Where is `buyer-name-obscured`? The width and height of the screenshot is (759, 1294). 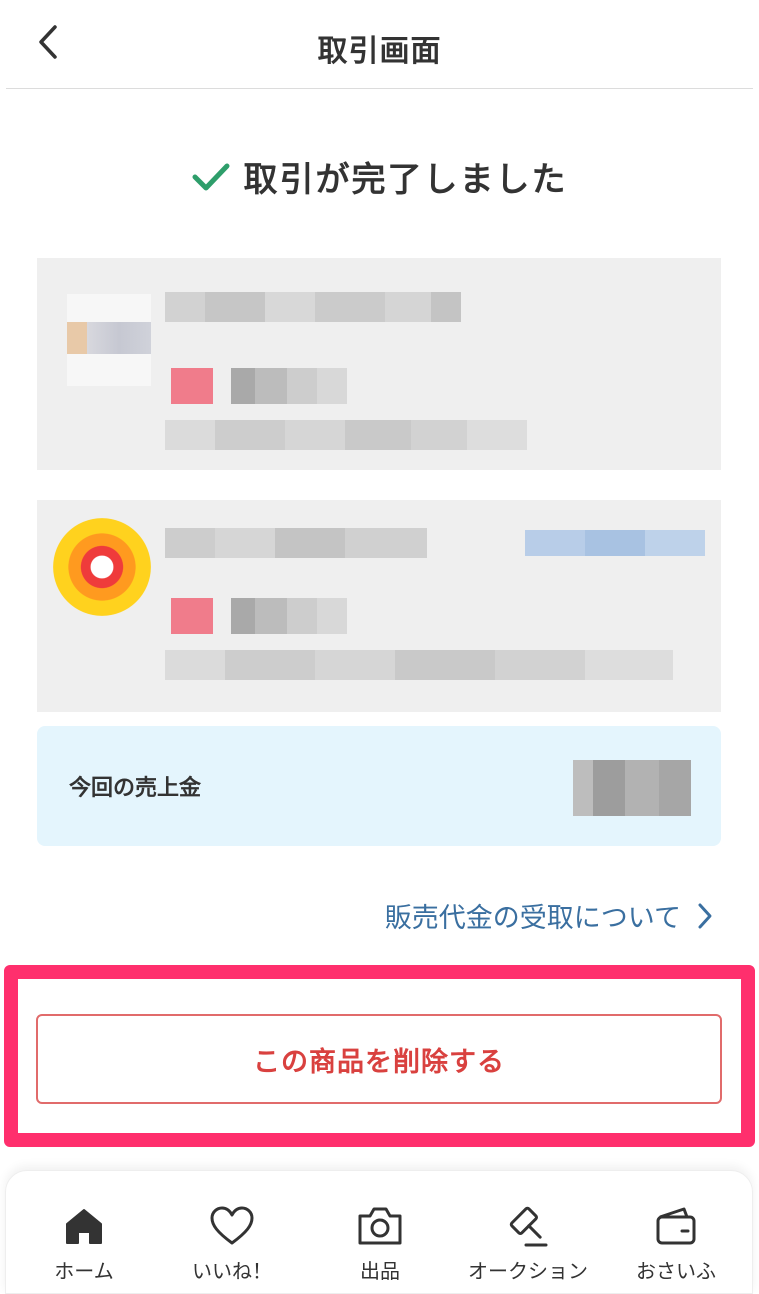
buyer-name-obscured is located at coordinates (296, 543).